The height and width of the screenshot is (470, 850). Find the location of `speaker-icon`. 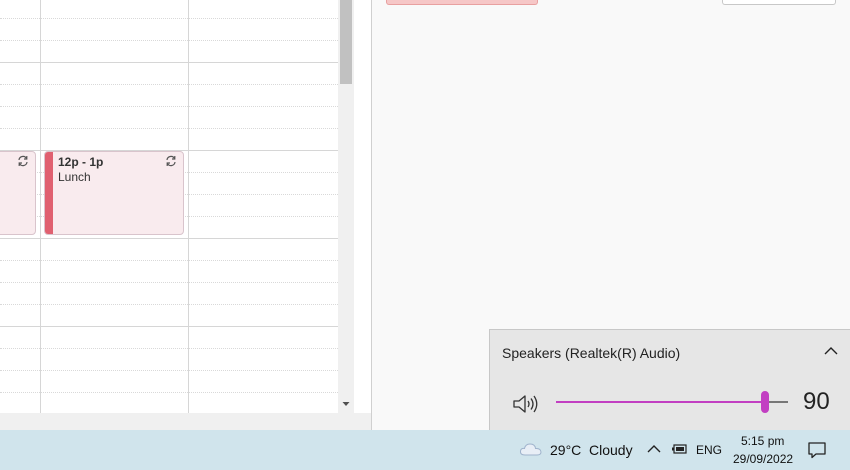

speaker-icon is located at coordinates (526, 404).